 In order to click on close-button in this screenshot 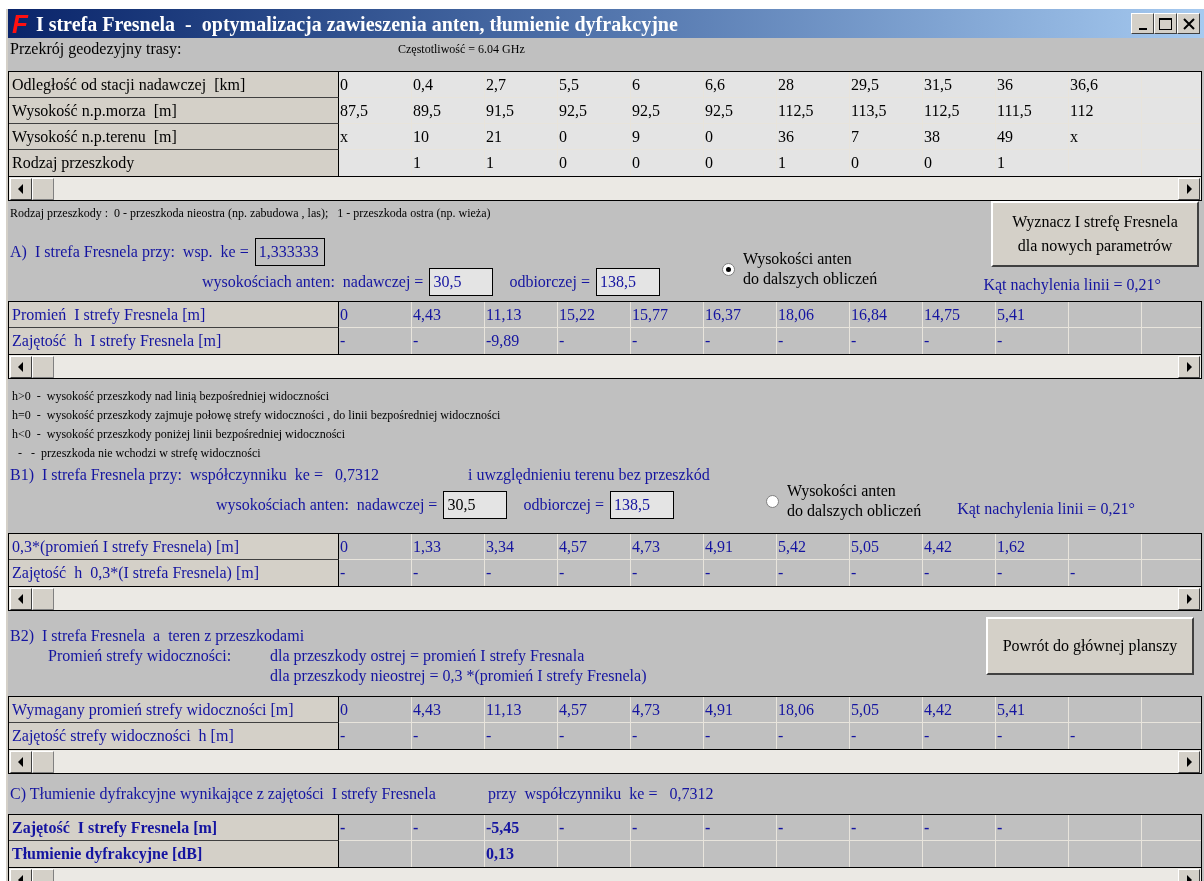, I will do `click(1188, 23)`.